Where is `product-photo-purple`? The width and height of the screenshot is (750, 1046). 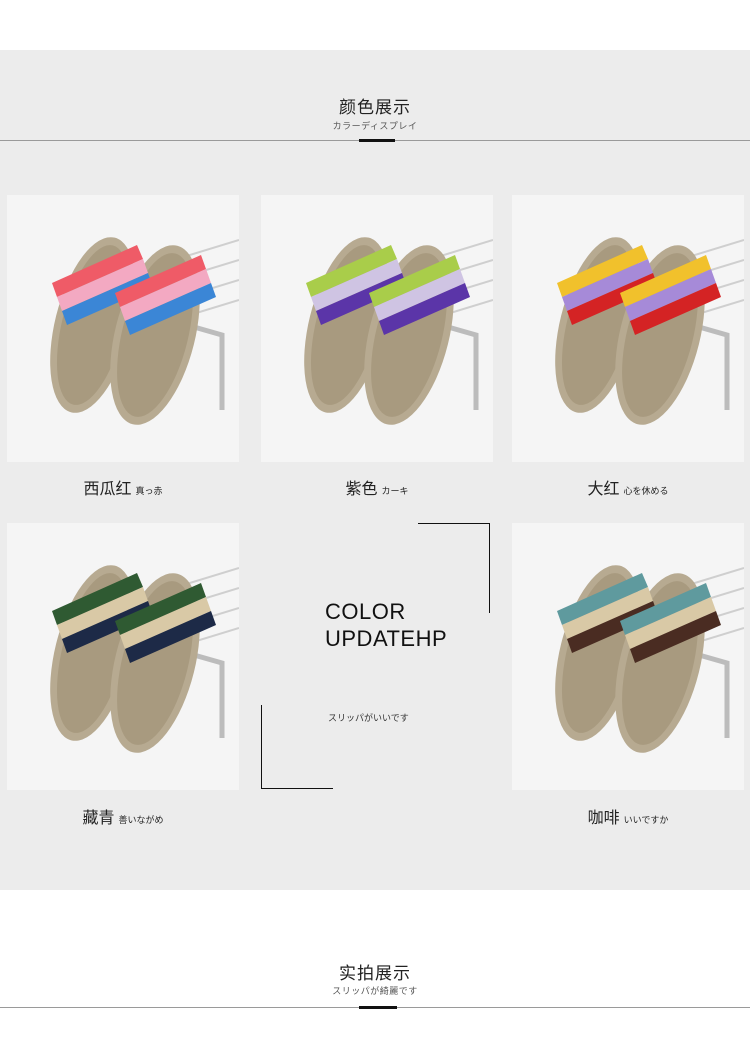
product-photo-purple is located at coordinates (377, 328).